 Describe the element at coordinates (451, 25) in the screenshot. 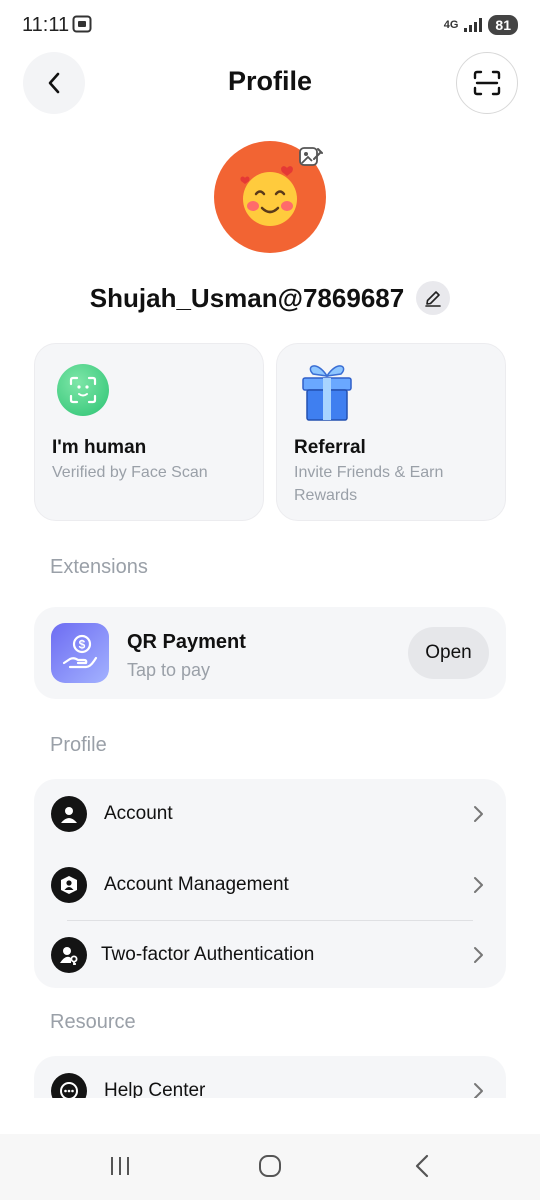

I see `network-label: 4G` at that location.